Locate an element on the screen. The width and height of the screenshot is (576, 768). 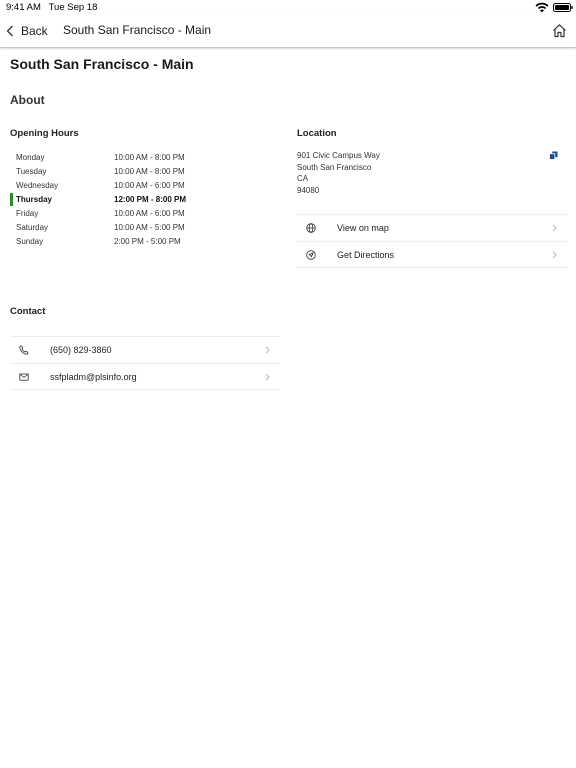
hours-day: Tuesday is located at coordinates (31, 171).